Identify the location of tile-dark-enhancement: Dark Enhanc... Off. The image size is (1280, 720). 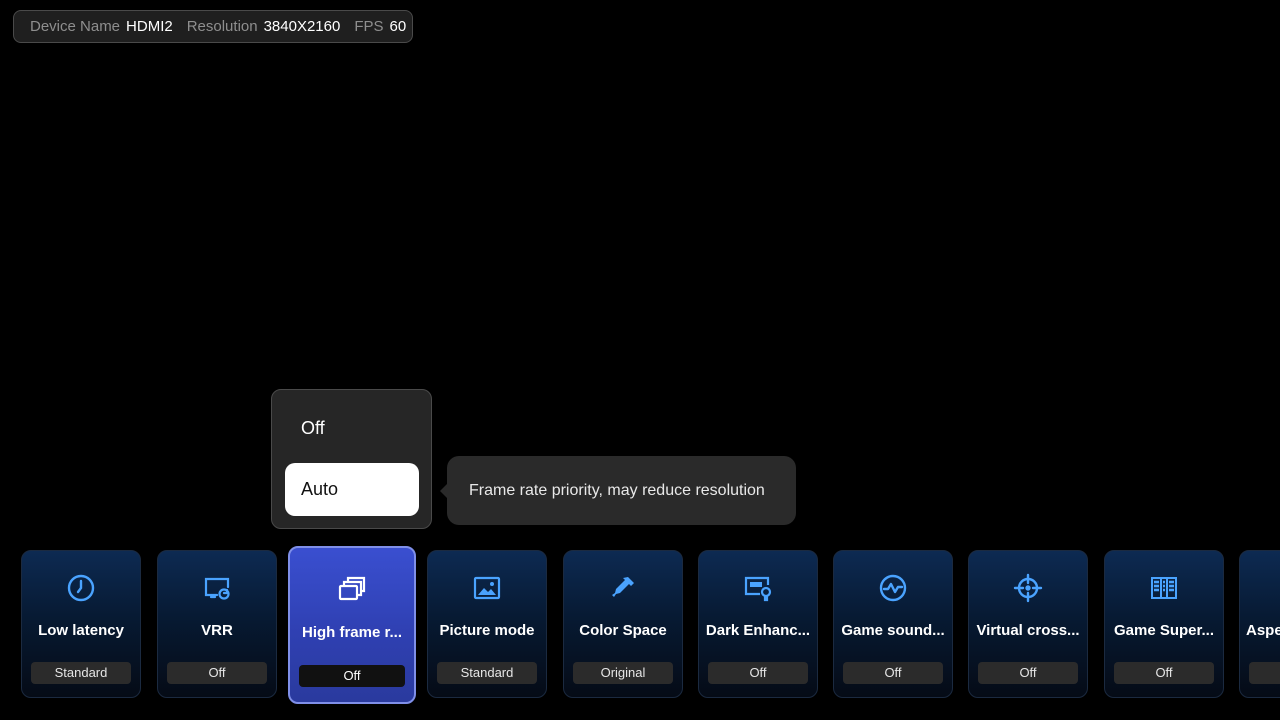
(758, 624).